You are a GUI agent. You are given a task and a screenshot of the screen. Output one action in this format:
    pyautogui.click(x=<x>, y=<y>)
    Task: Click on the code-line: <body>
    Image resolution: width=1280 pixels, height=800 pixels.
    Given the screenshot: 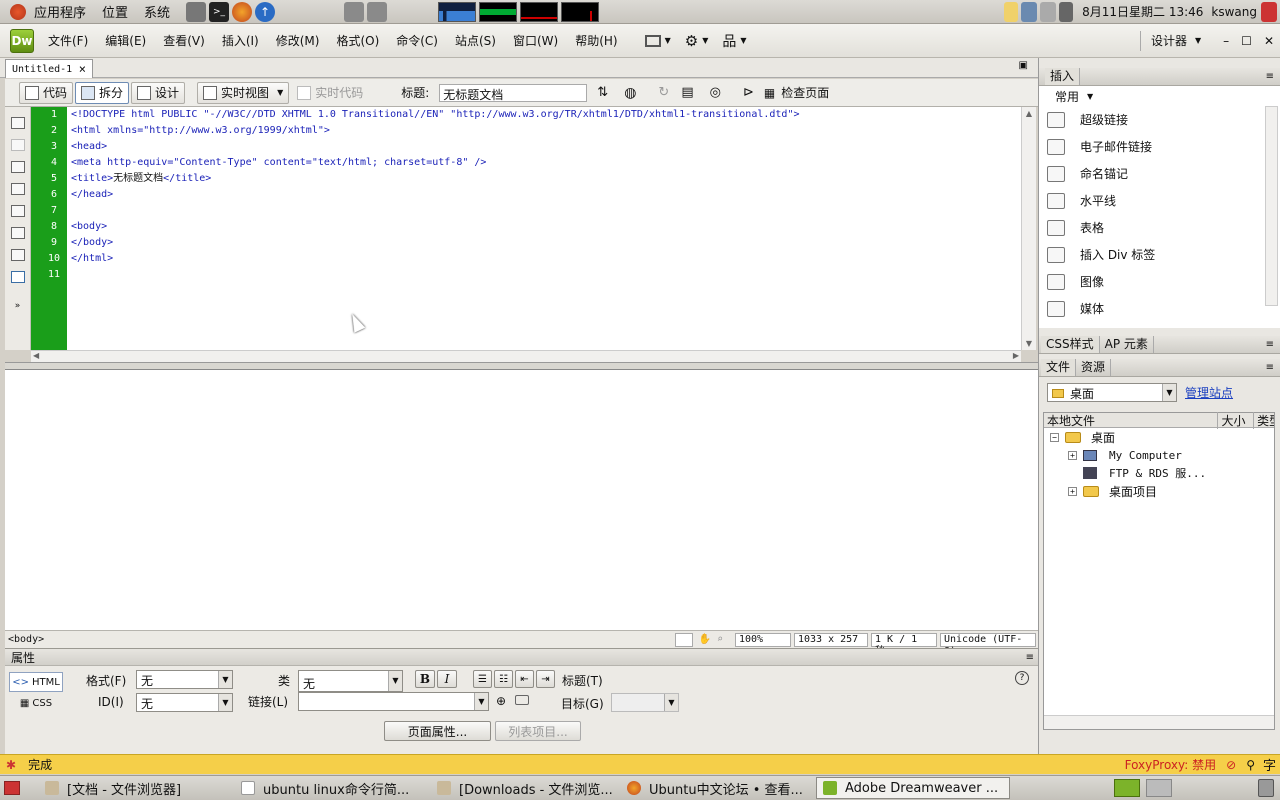 What is the action you would take?
    pyautogui.click(x=544, y=227)
    